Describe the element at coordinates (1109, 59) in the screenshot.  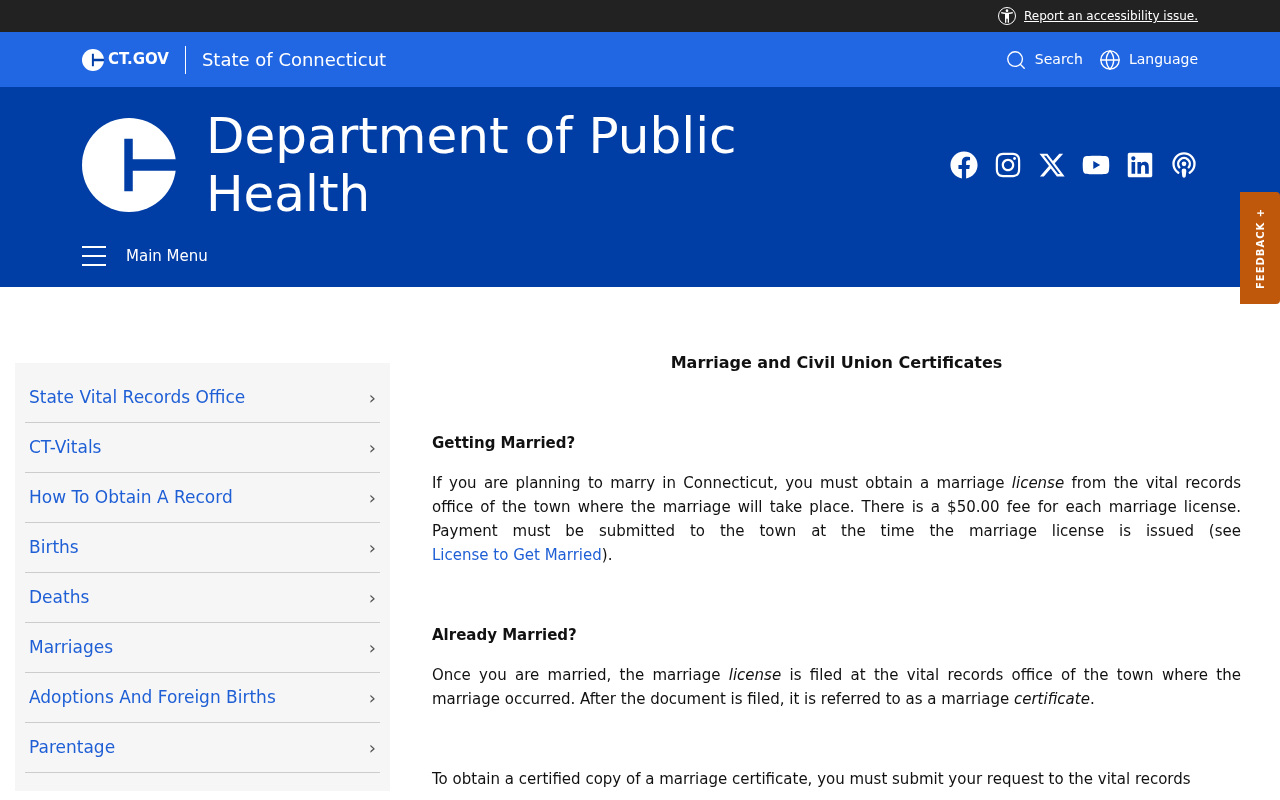
I see `globe-icon` at that location.